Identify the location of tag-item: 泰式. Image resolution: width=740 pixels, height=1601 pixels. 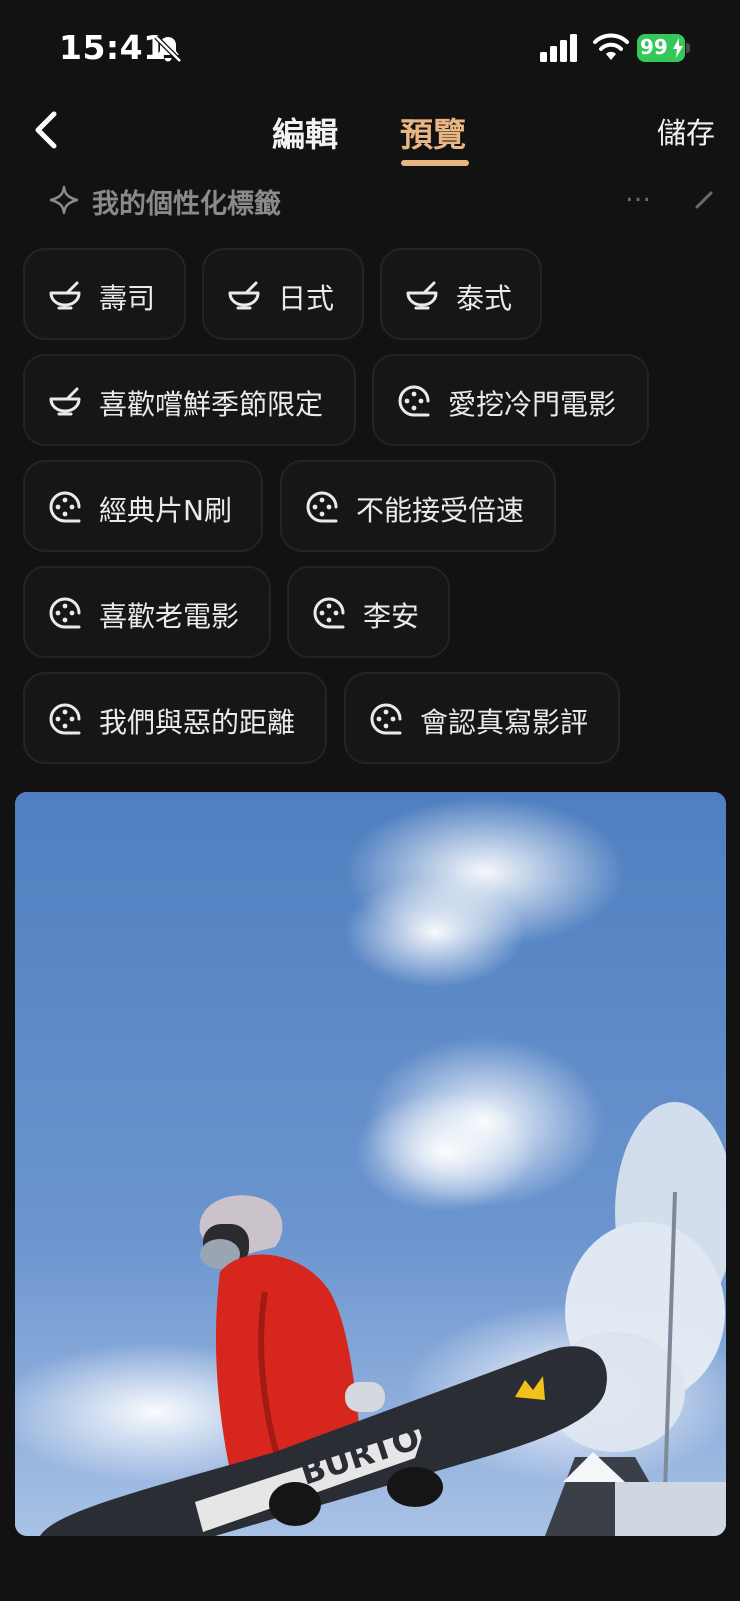
(461, 294).